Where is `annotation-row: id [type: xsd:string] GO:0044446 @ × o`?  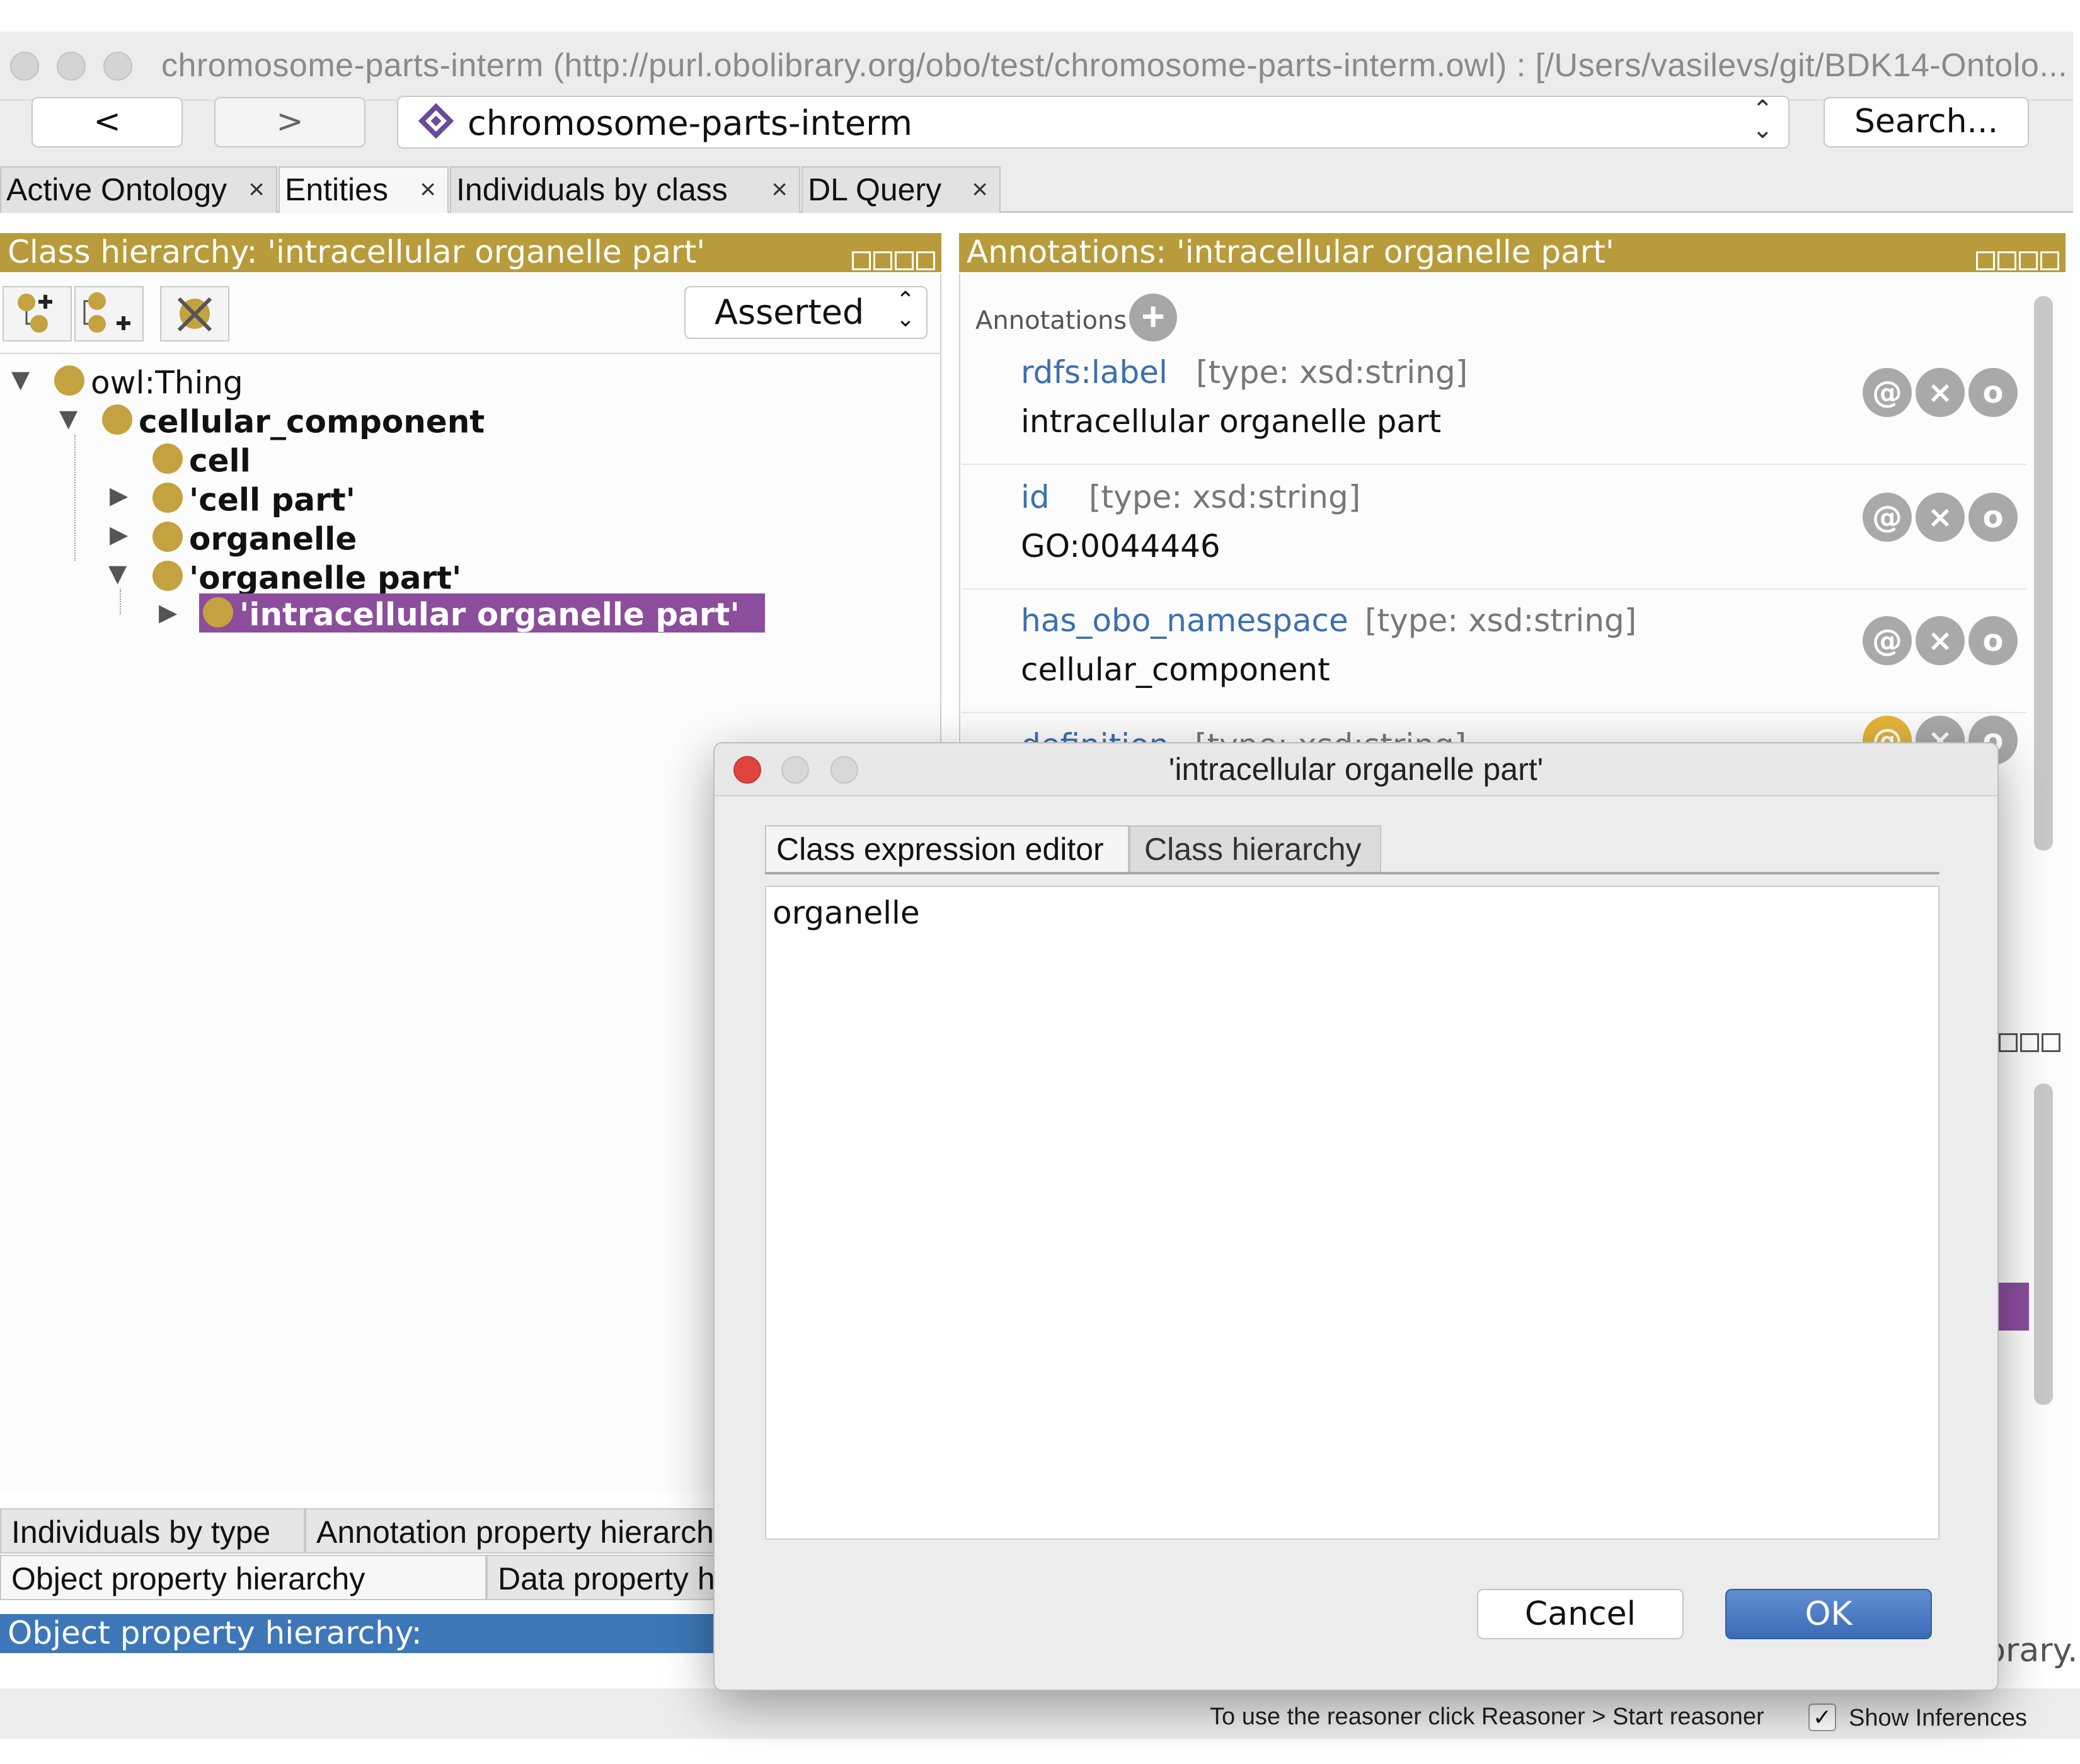 annotation-row: id [type: xsd:string] GO:0044446 @ × o is located at coordinates (1494, 527).